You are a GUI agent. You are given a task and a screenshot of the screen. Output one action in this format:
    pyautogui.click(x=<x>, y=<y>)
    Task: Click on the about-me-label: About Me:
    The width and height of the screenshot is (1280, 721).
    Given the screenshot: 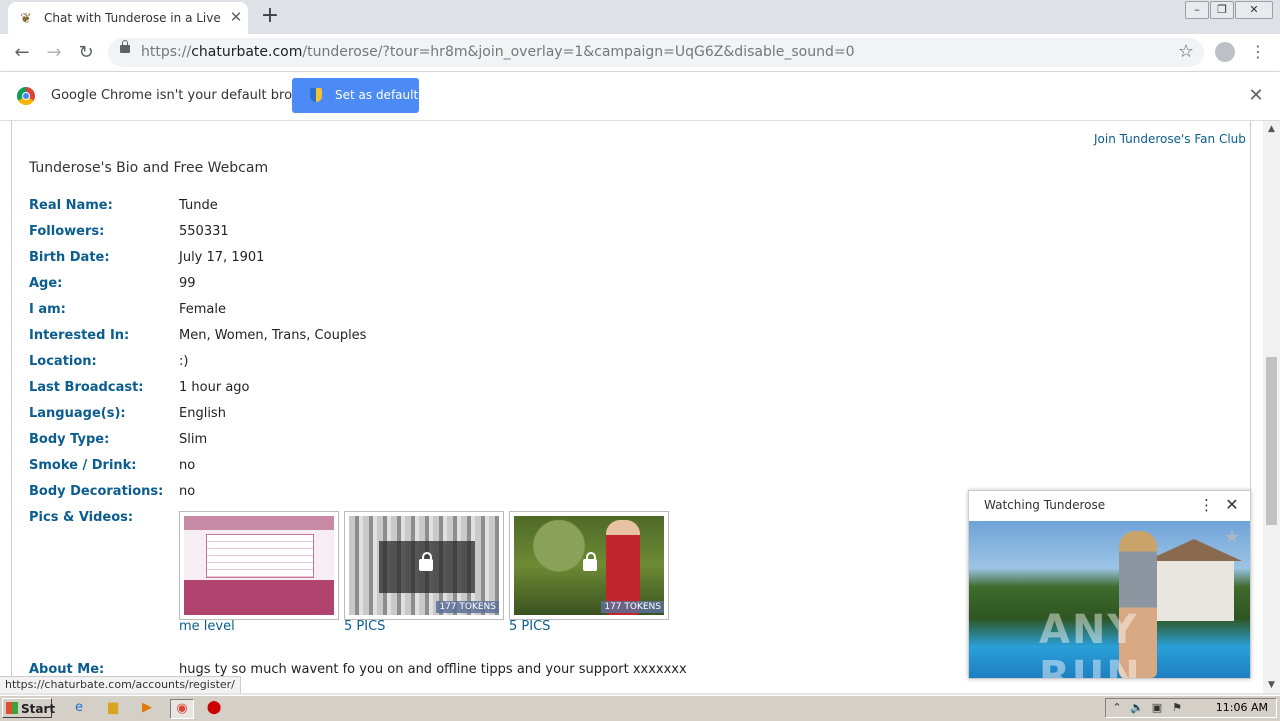 What is the action you would take?
    pyautogui.click(x=67, y=669)
    